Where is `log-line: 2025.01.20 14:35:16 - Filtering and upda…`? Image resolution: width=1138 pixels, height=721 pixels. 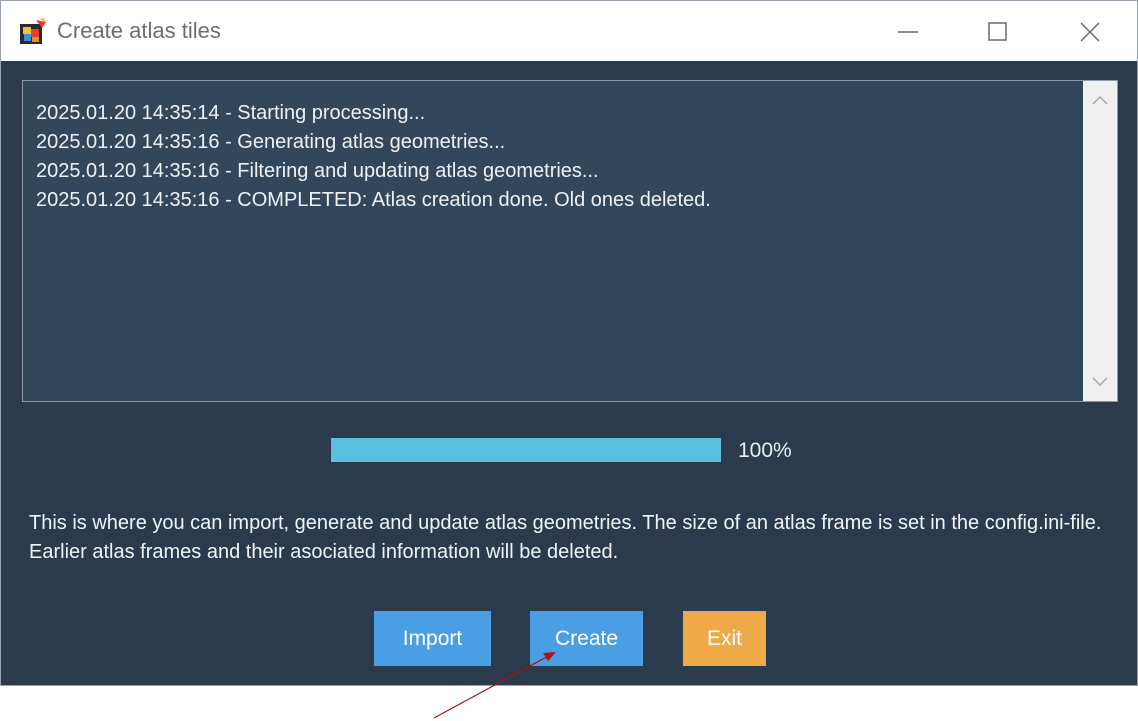
log-line: 2025.01.20 14:35:16 - Filtering and upda… is located at coordinates (317, 171).